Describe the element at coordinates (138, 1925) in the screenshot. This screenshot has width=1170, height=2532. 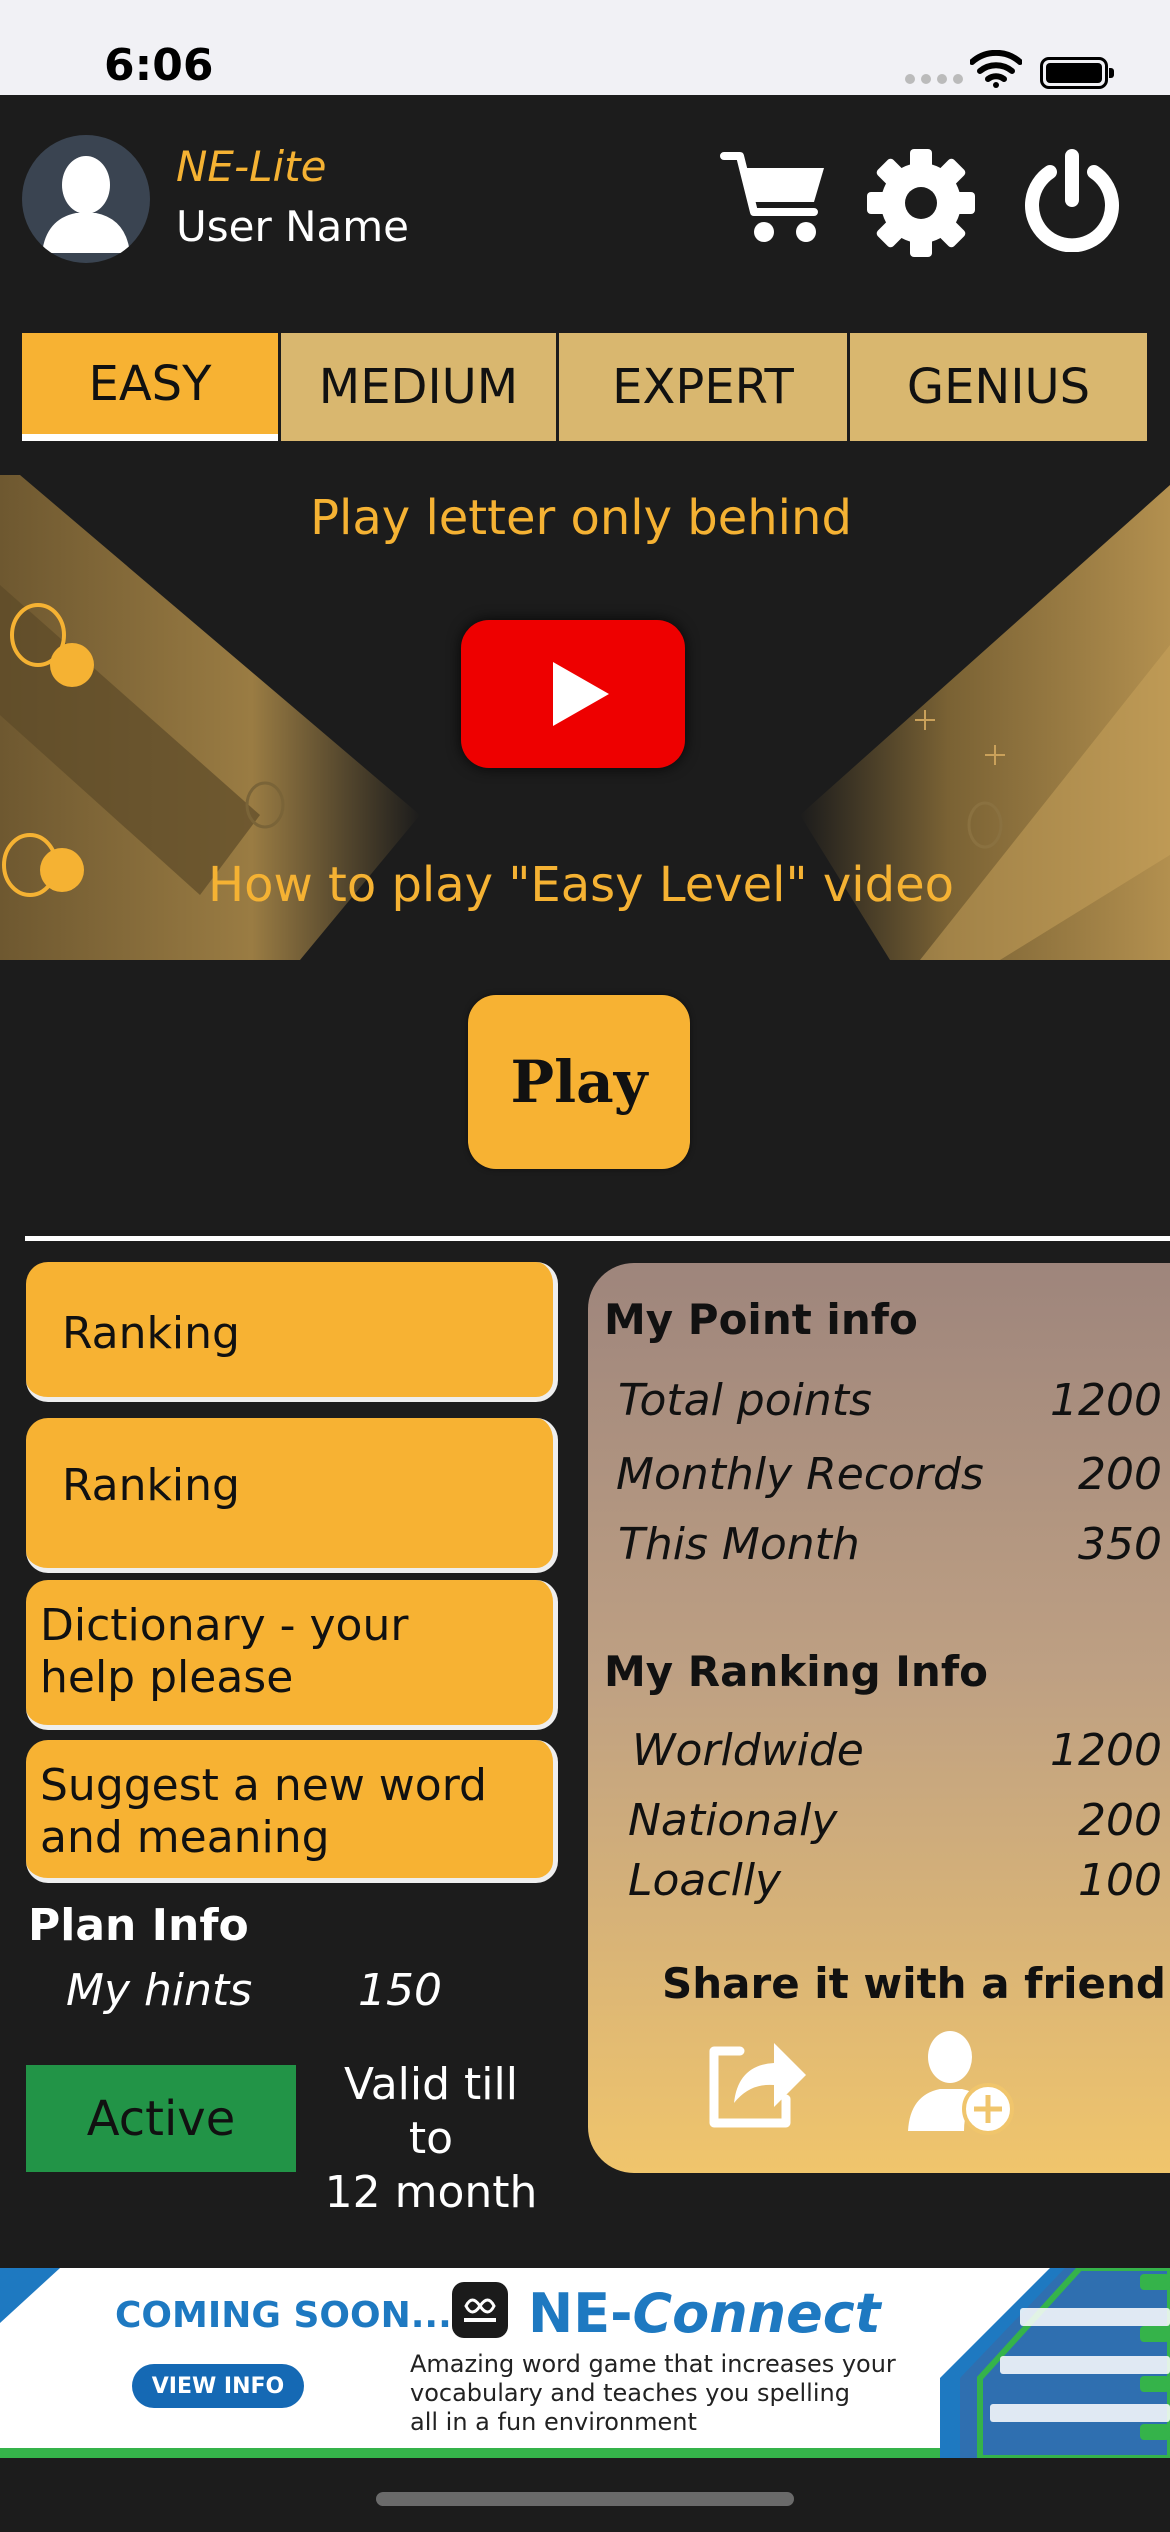
I see `plan-info-title: Plan Info` at that location.